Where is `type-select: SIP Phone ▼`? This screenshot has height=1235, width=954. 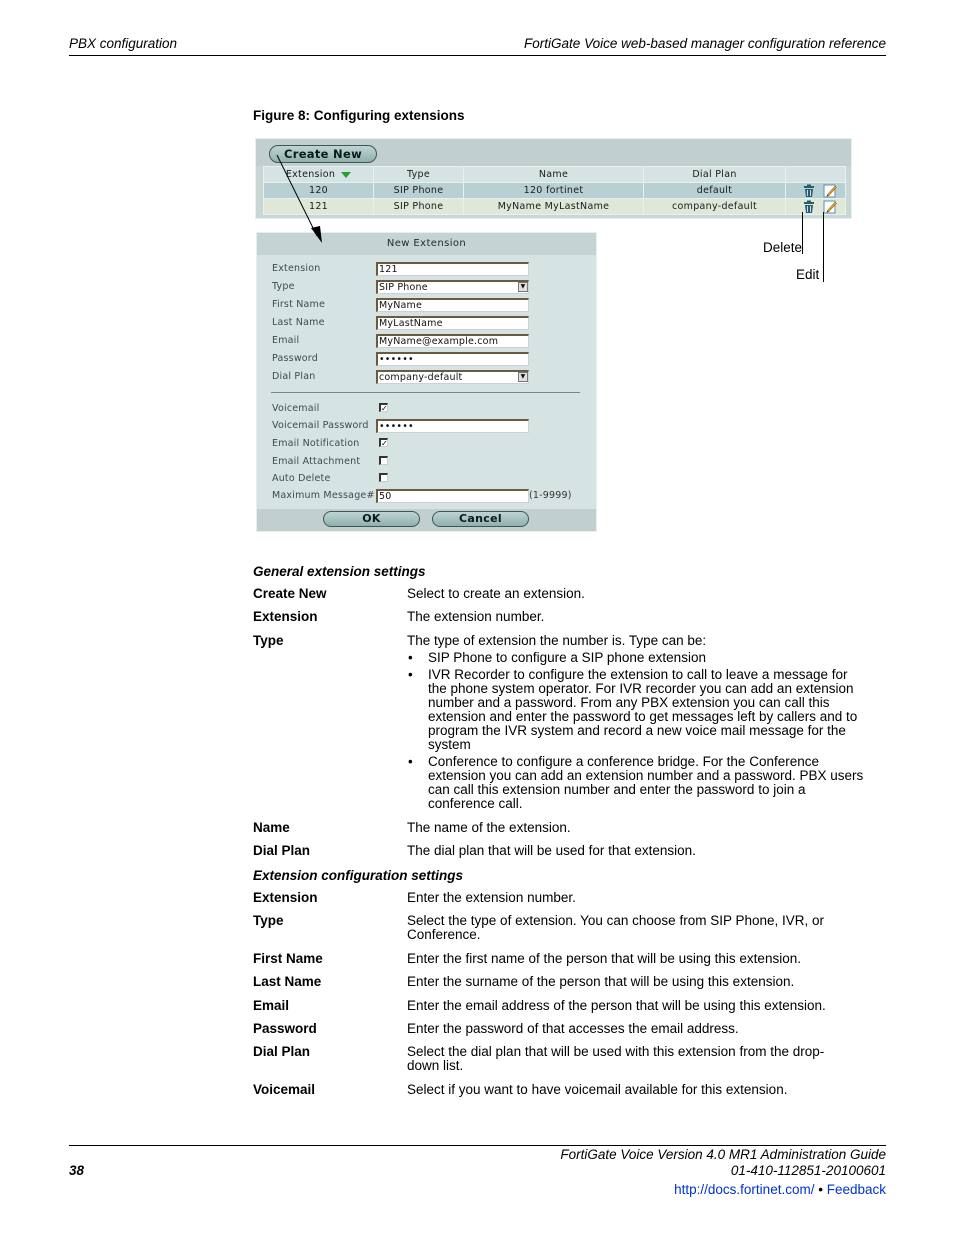
type-select: SIP Phone ▼ is located at coordinates (452, 287).